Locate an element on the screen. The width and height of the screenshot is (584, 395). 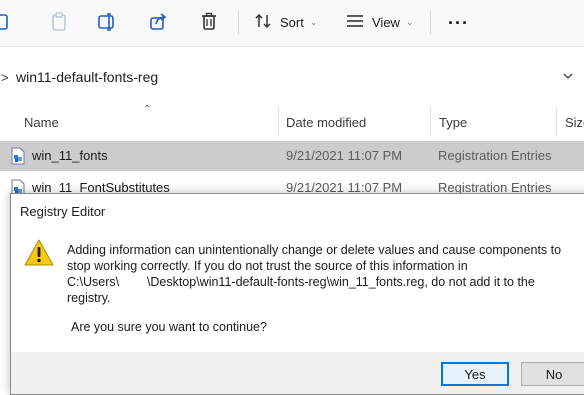
sort-icon is located at coordinates (263, 22).